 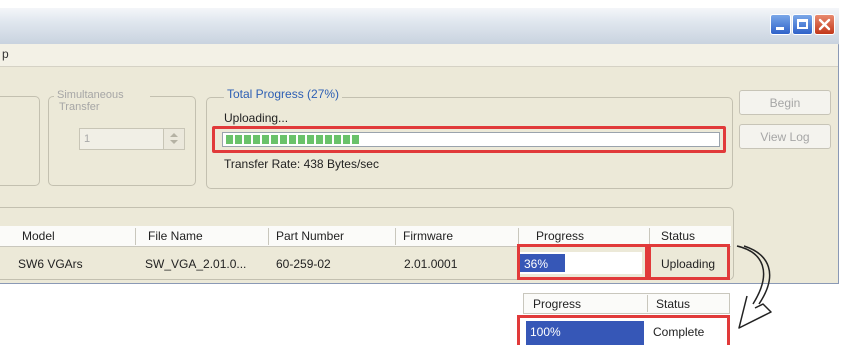 What do you see at coordinates (283, 94) in the screenshot?
I see `total-progress-legend: Total Progress (27%)` at bounding box center [283, 94].